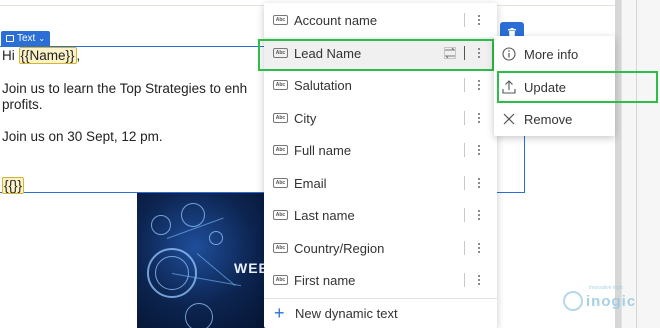 The width and height of the screenshot is (660, 328). What do you see at coordinates (323, 150) in the screenshot?
I see `dynamic-text-label: Full name` at bounding box center [323, 150].